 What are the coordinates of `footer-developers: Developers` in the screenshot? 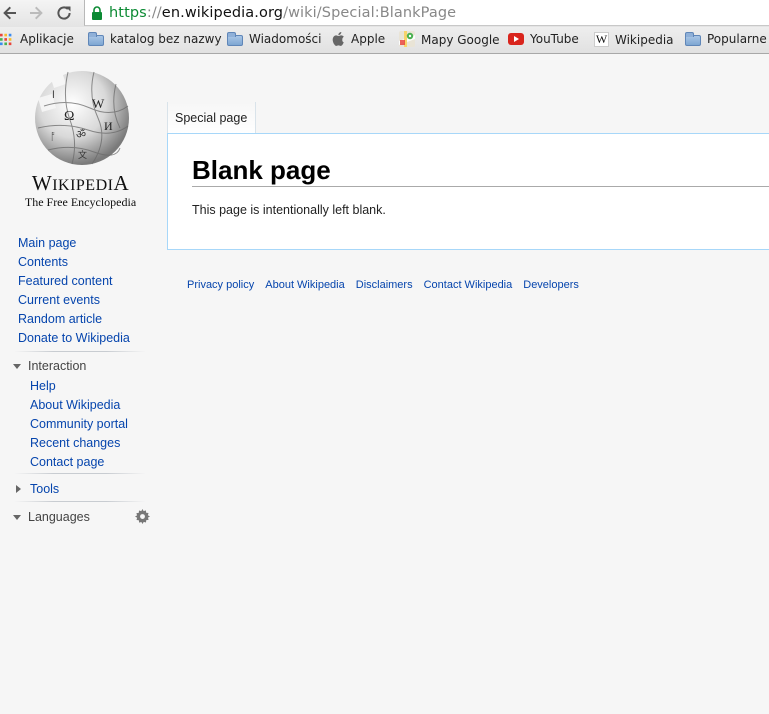 It's located at (551, 285).